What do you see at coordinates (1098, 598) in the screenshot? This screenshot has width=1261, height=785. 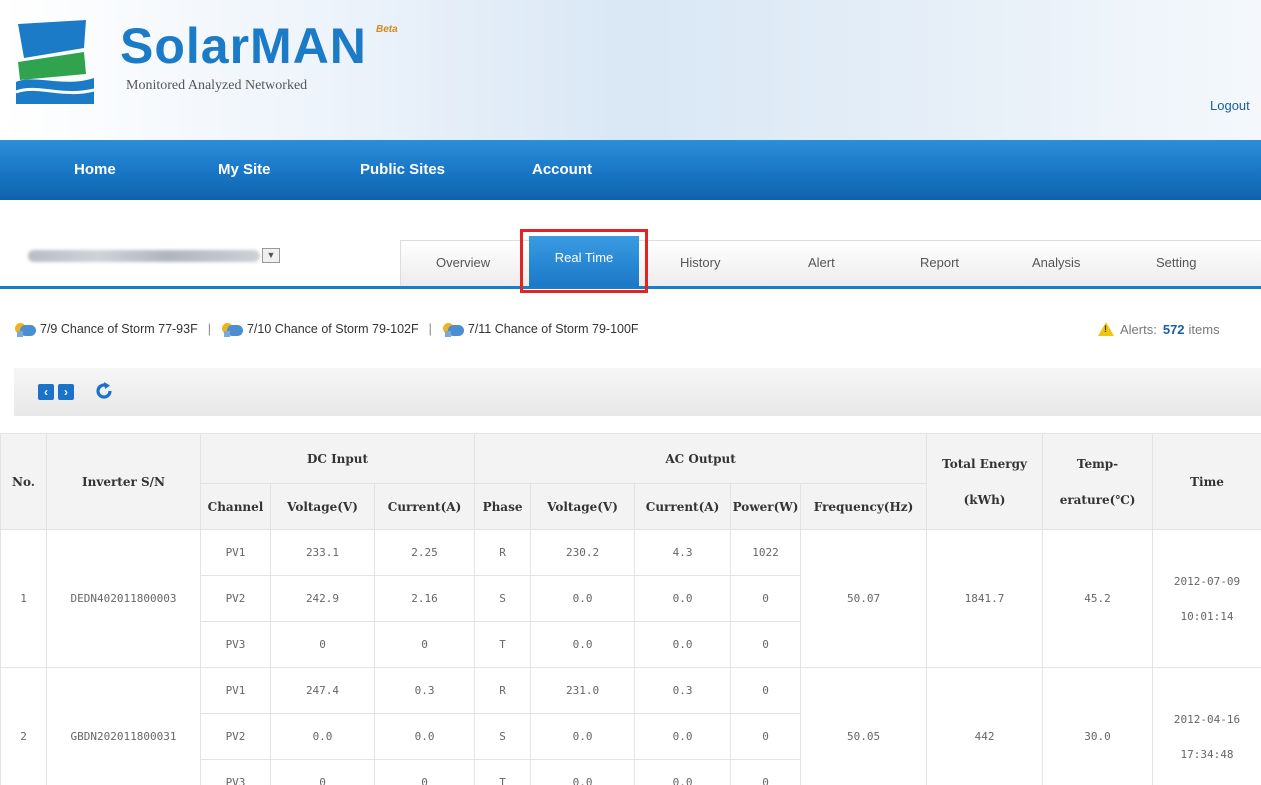 I see `cell-temperature: 45.2` at bounding box center [1098, 598].